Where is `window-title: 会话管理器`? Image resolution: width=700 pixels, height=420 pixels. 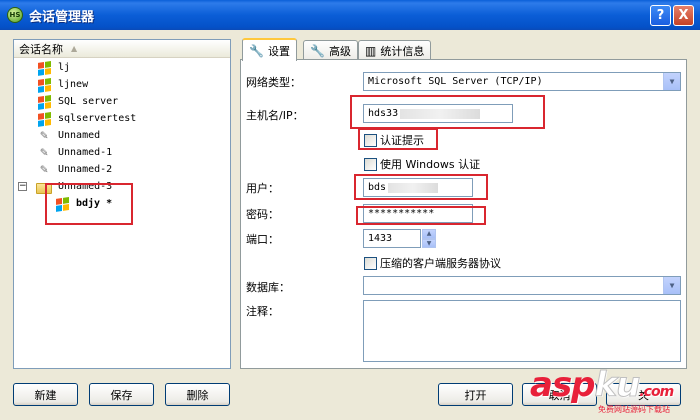 window-title: 会话管理器 is located at coordinates (62, 17).